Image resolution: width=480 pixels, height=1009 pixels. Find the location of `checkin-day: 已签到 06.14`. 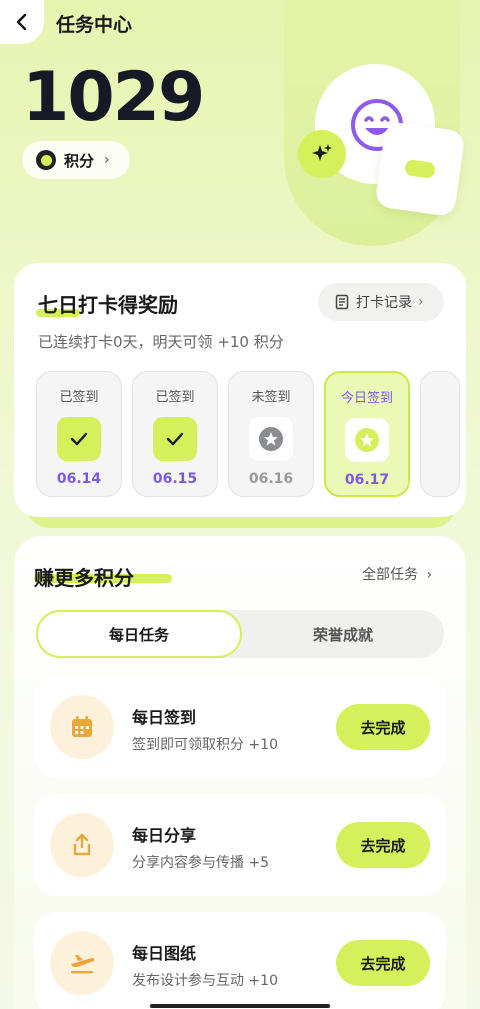

checkin-day: 已签到 06.14 is located at coordinates (79, 434).